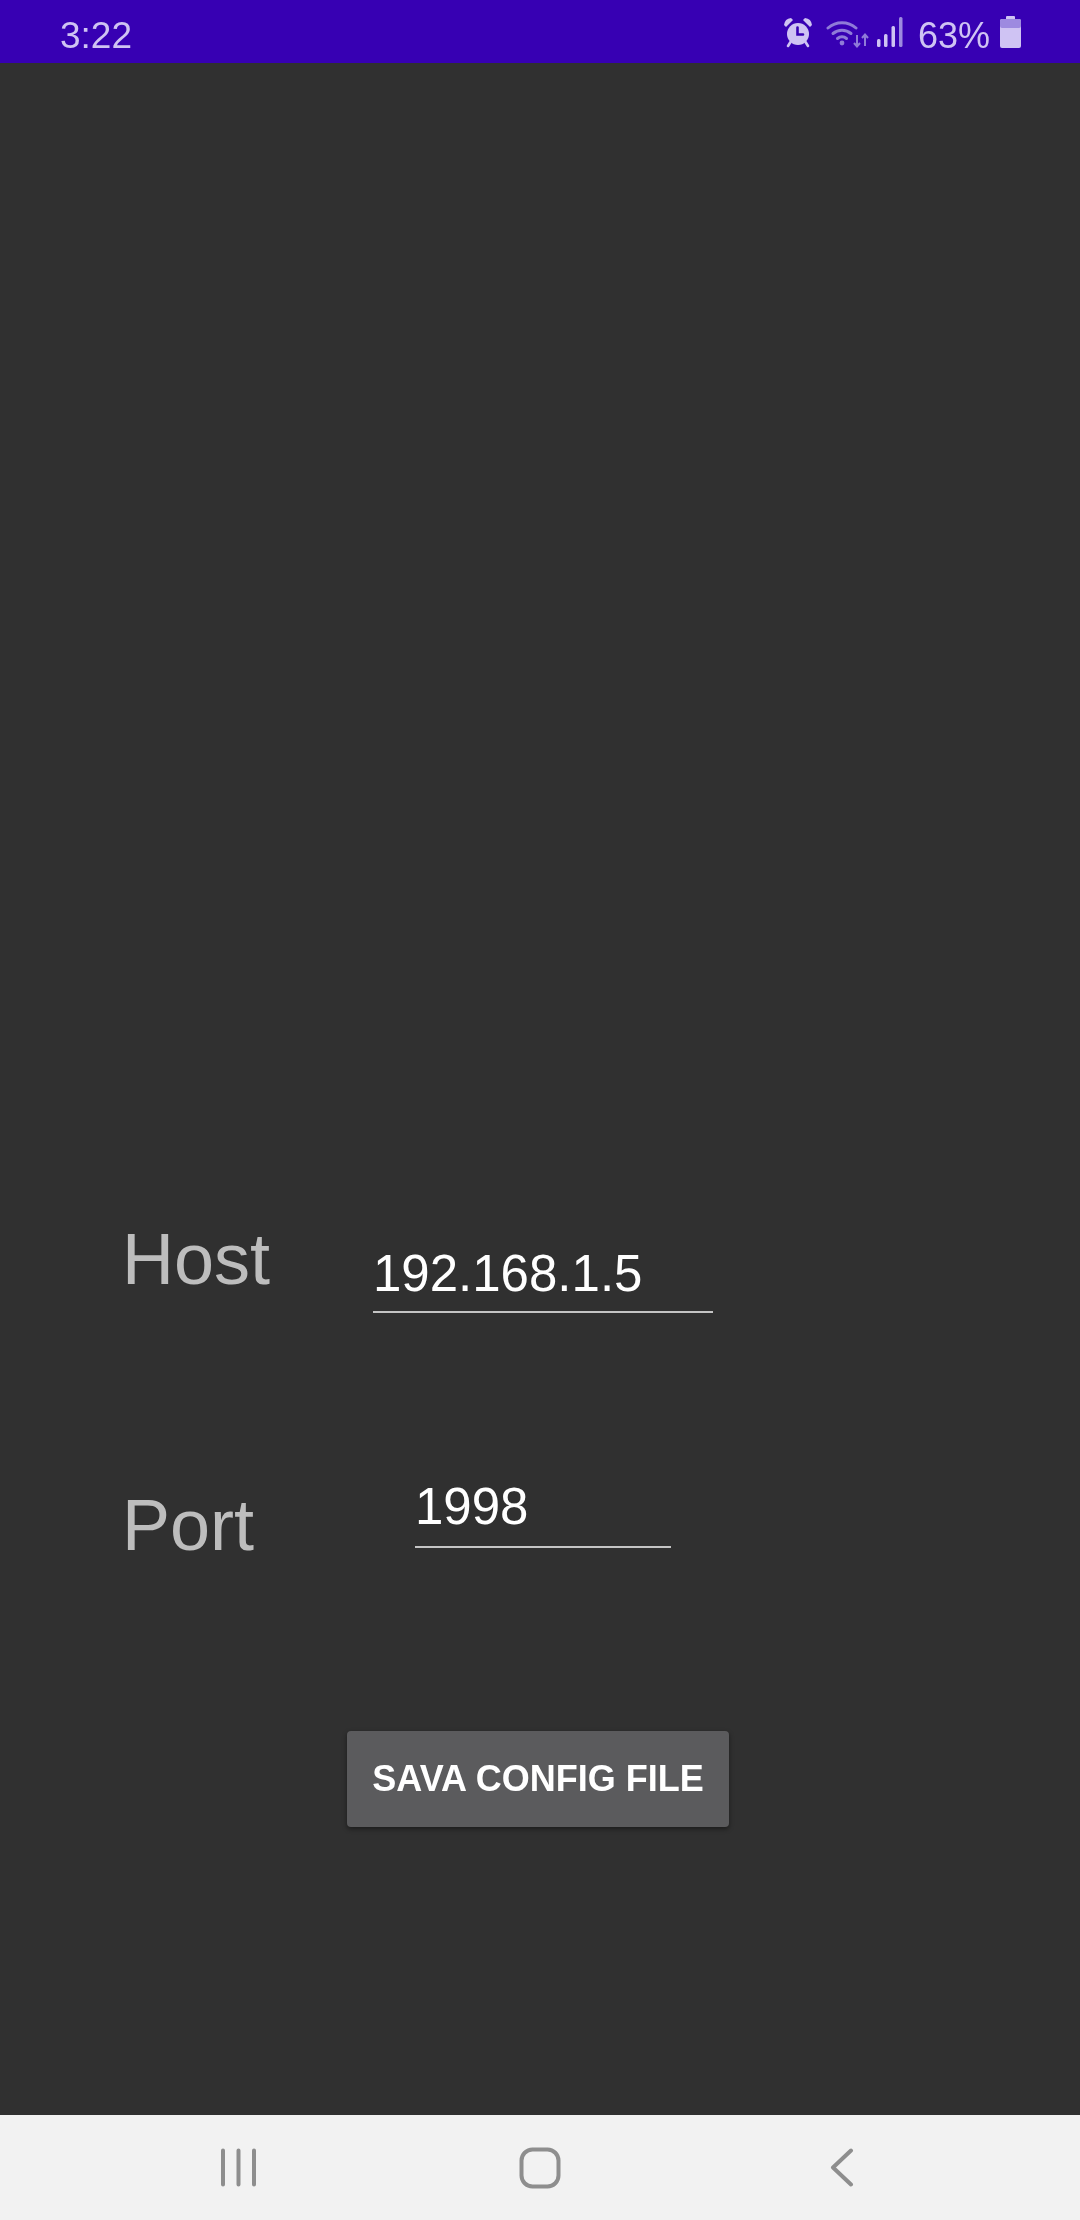  Describe the element at coordinates (797, 32) in the screenshot. I see `alarm-clock-icon` at that location.